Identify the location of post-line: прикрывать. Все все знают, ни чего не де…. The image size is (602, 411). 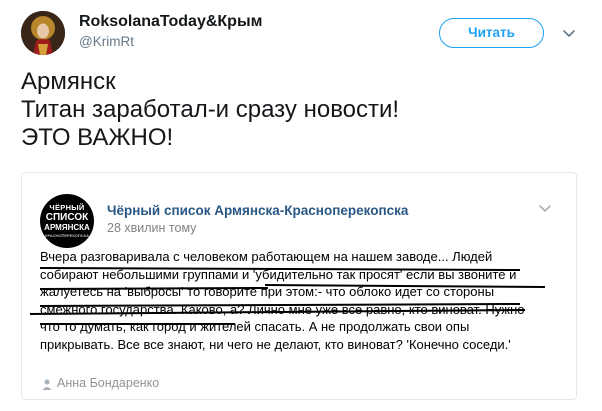
(275, 344).